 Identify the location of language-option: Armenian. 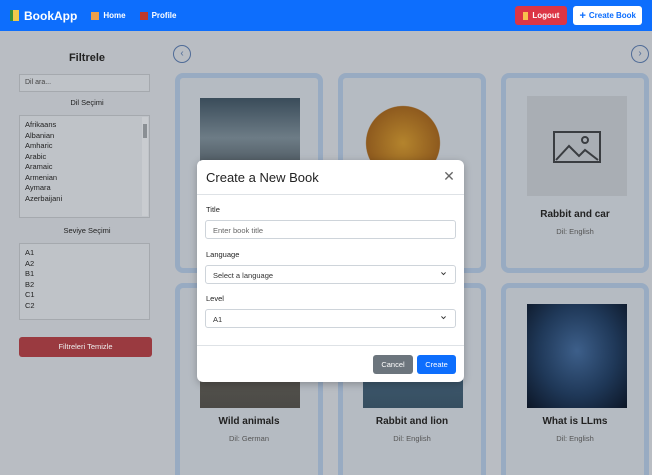
(84, 178).